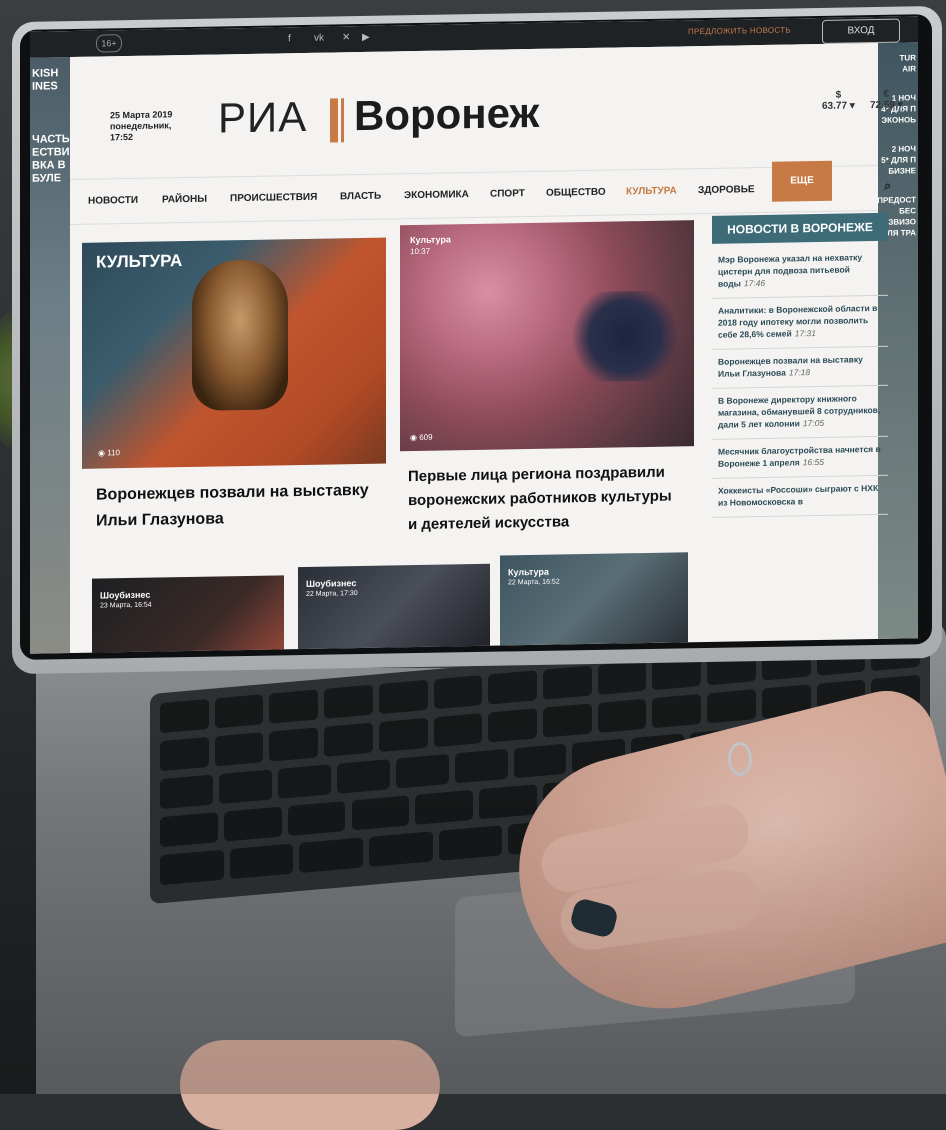  Describe the element at coordinates (540, 498) in the screenshot. I see `headline-line: воронежских работников культуры` at that location.